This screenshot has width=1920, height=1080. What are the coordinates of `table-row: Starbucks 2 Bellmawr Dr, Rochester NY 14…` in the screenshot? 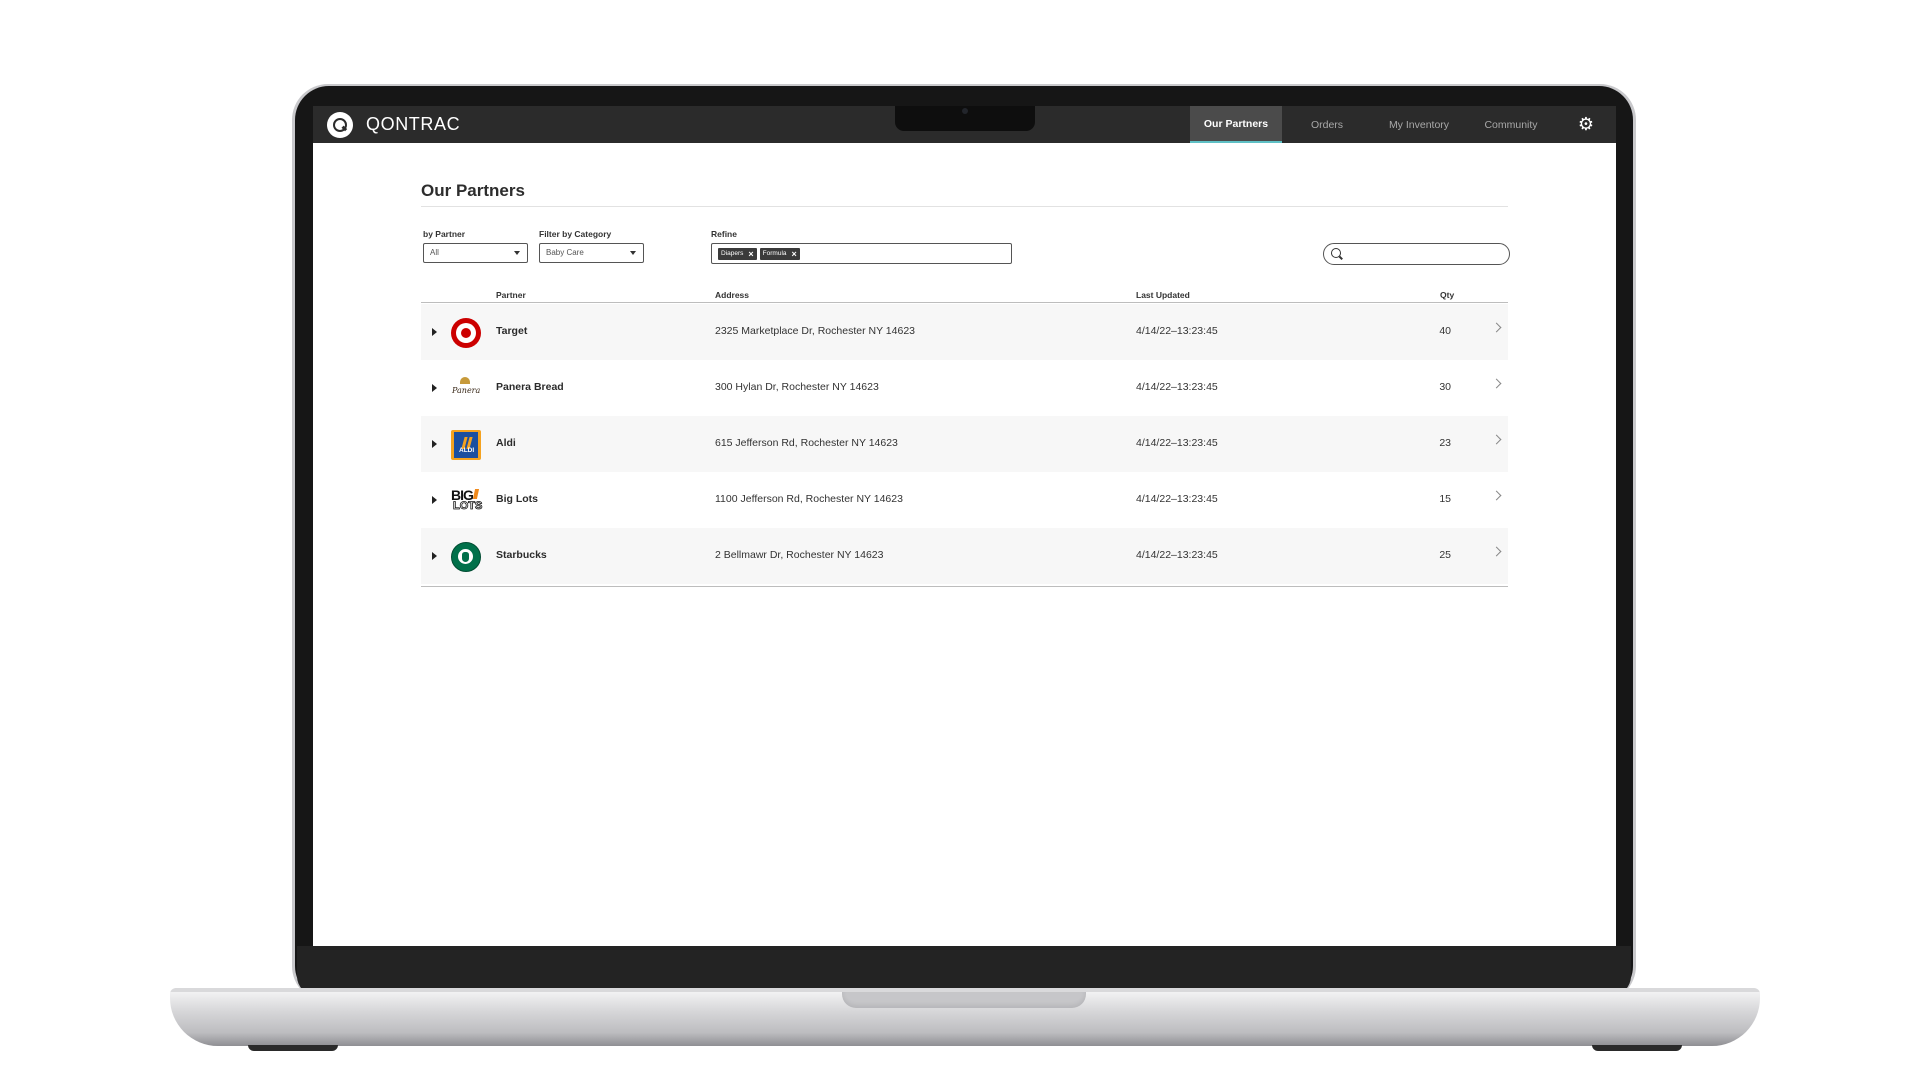 It's located at (964, 556).